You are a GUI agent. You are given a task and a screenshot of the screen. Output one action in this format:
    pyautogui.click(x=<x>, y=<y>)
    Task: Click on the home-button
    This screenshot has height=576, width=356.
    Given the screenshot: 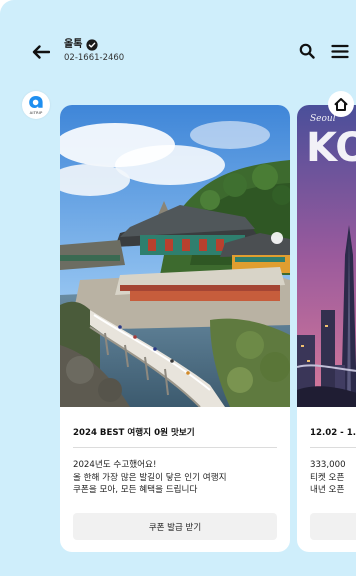 What is the action you would take?
    pyautogui.click(x=341, y=104)
    